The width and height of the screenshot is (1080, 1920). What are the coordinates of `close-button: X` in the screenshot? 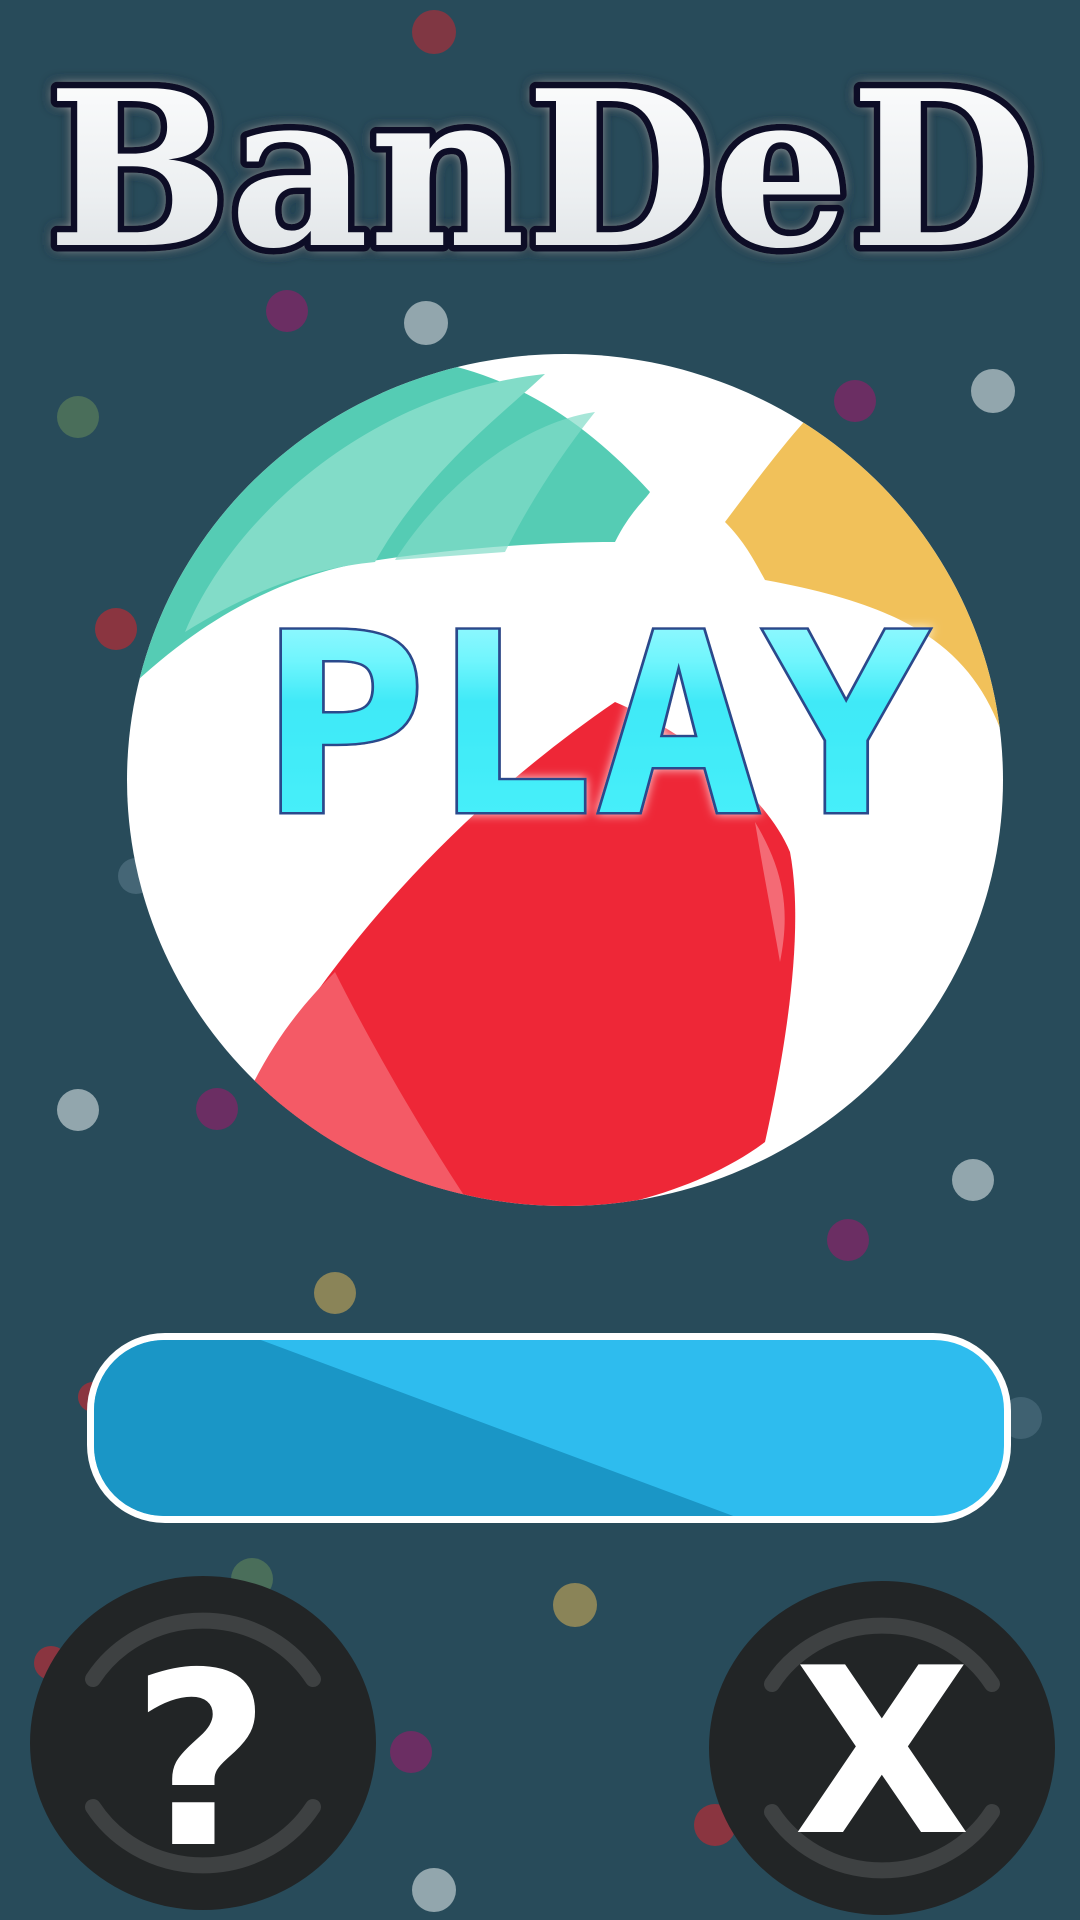 It's located at (882, 1748).